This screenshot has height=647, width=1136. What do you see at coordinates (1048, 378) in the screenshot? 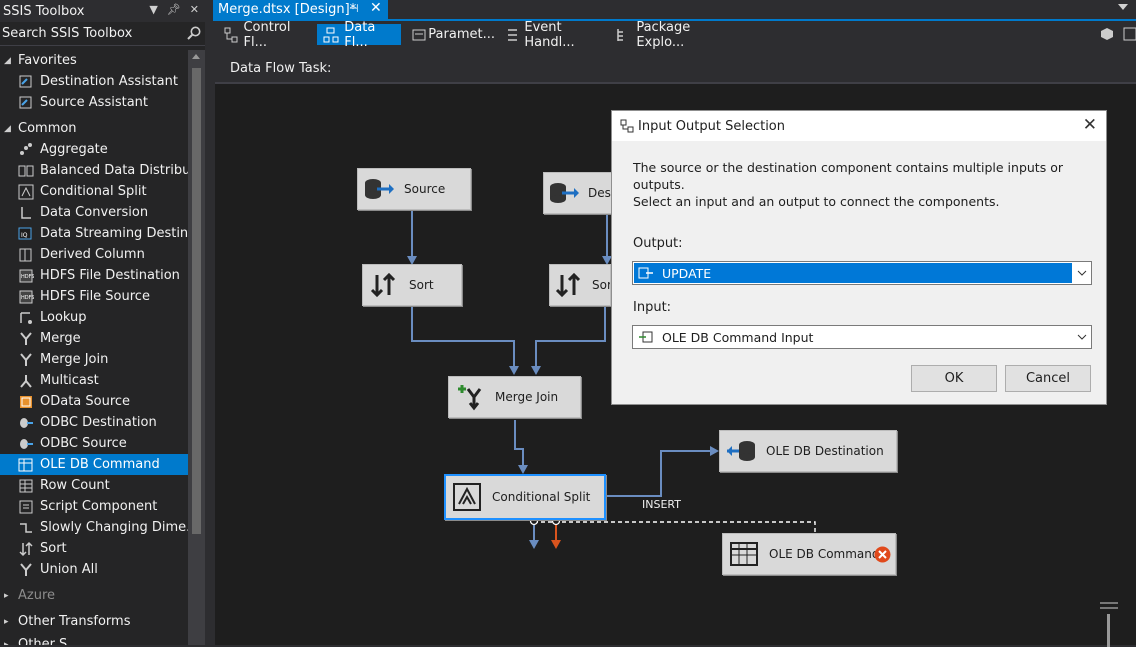
I see `cancel-button: Cancel` at bounding box center [1048, 378].